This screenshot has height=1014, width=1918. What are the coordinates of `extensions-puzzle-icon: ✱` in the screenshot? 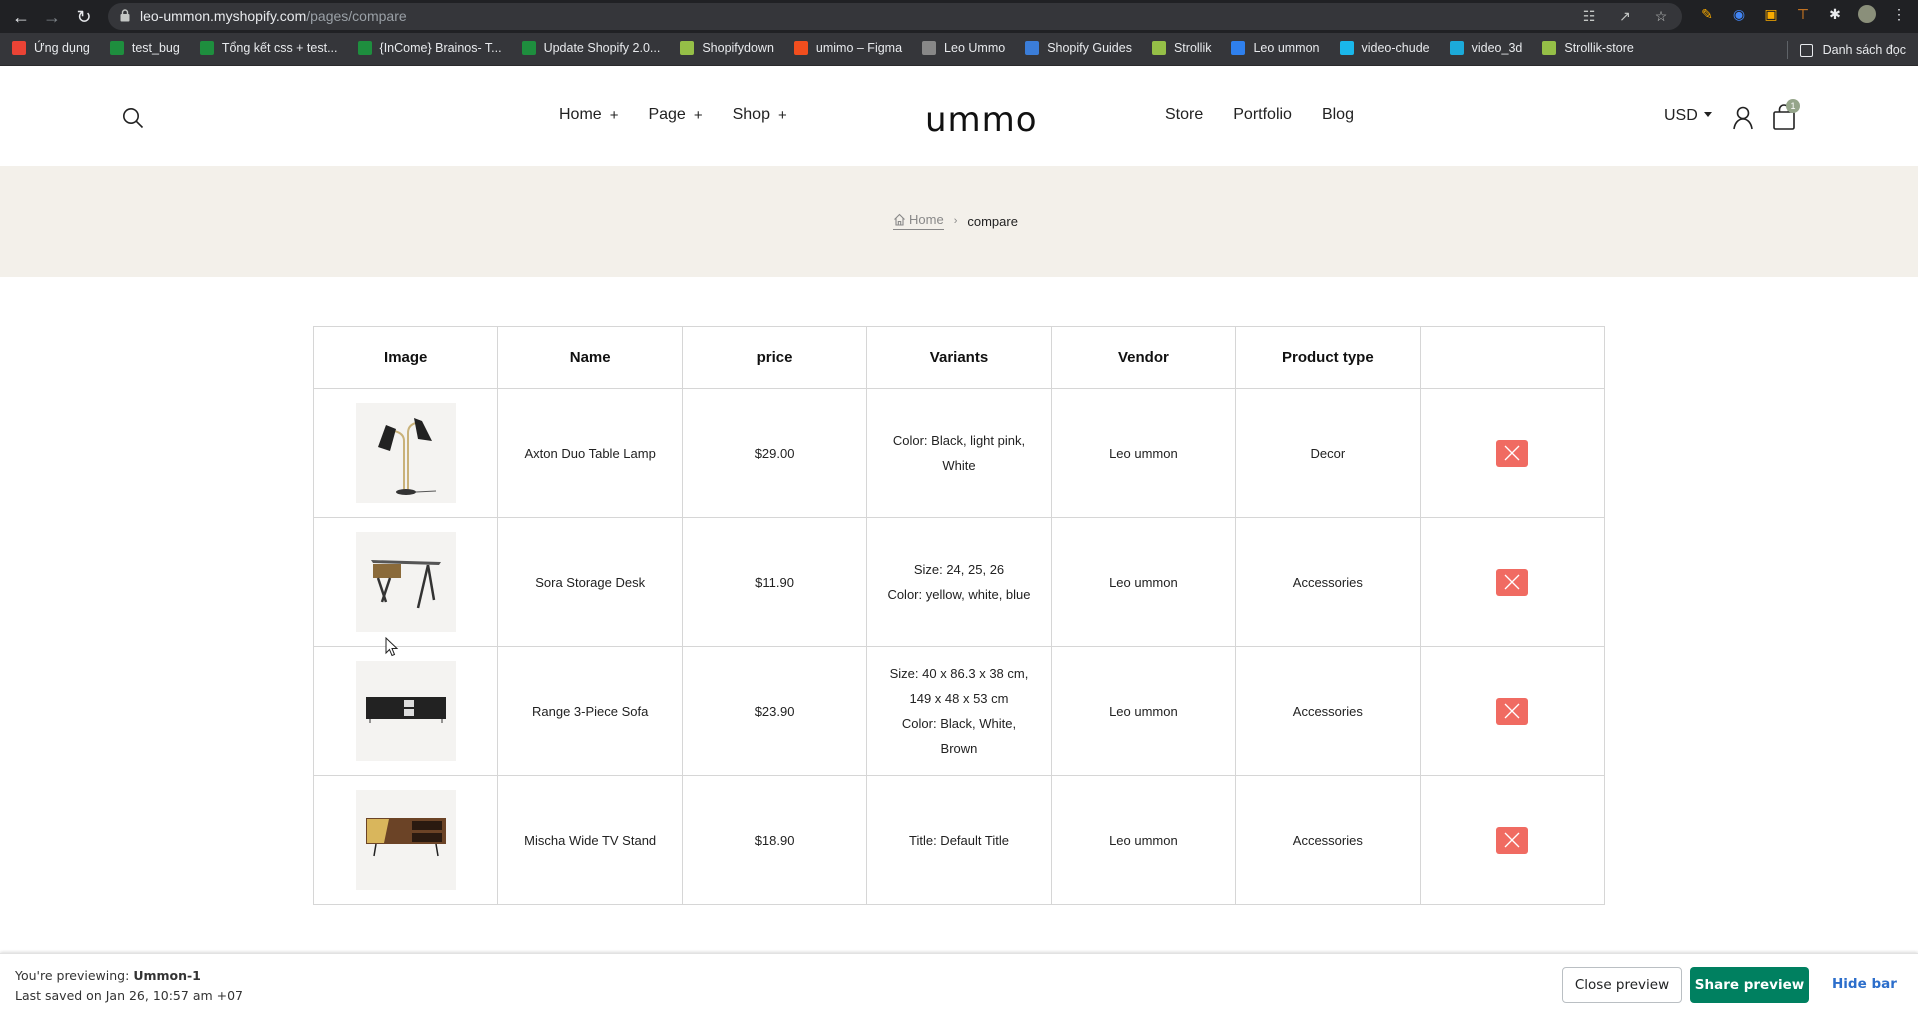 It's located at (1835, 14).